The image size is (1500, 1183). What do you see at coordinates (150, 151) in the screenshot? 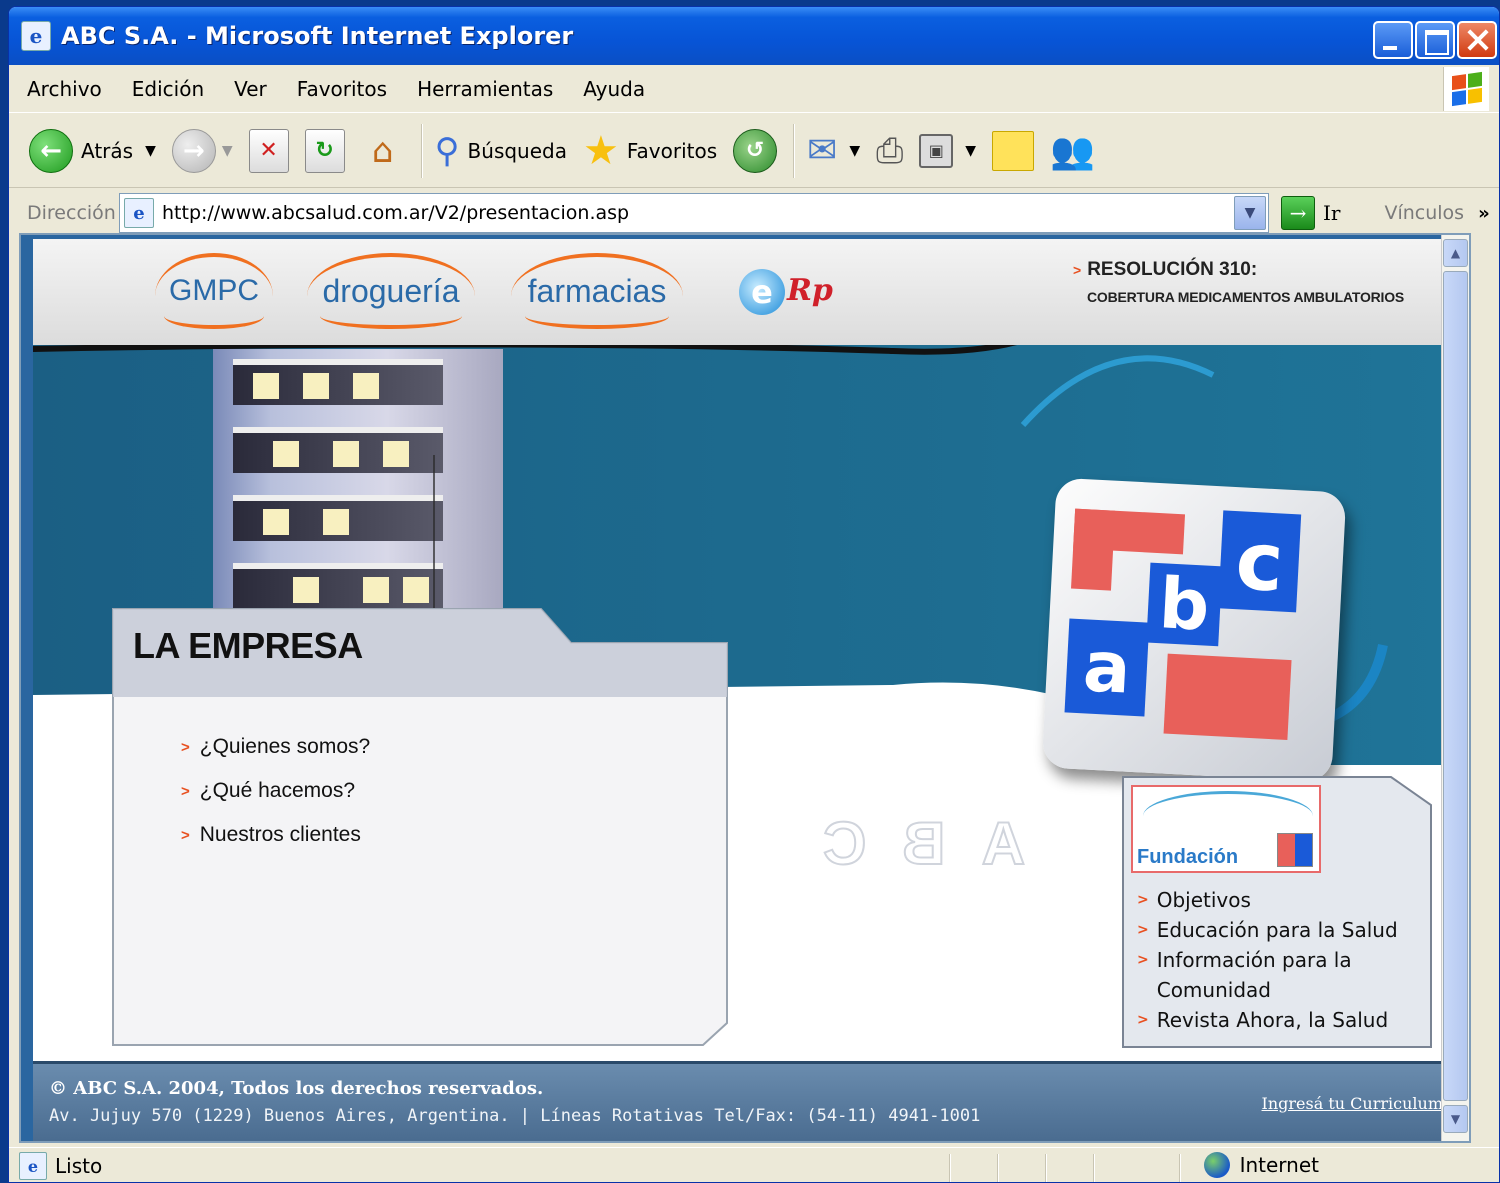
I see `back-dropdown-icon: ▼` at bounding box center [150, 151].